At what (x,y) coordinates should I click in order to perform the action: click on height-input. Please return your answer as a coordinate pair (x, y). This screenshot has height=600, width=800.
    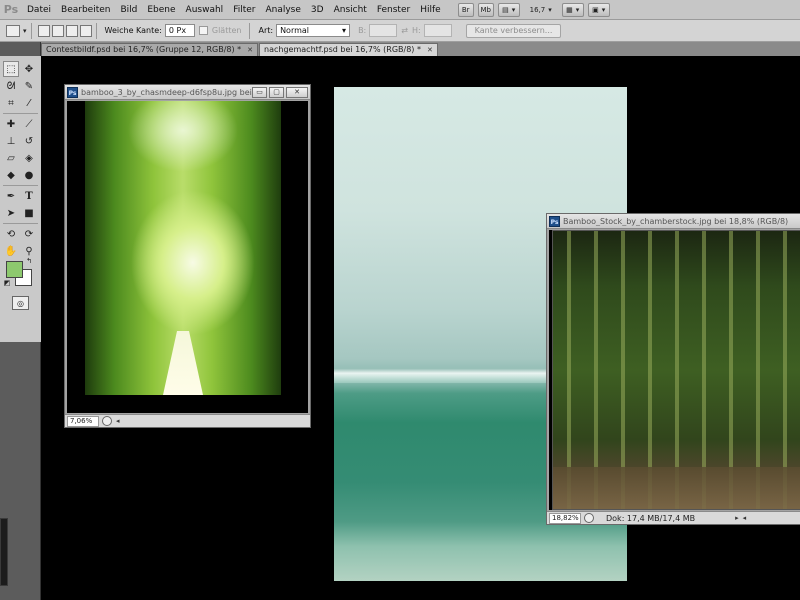
    Looking at the image, I should click on (437, 30).